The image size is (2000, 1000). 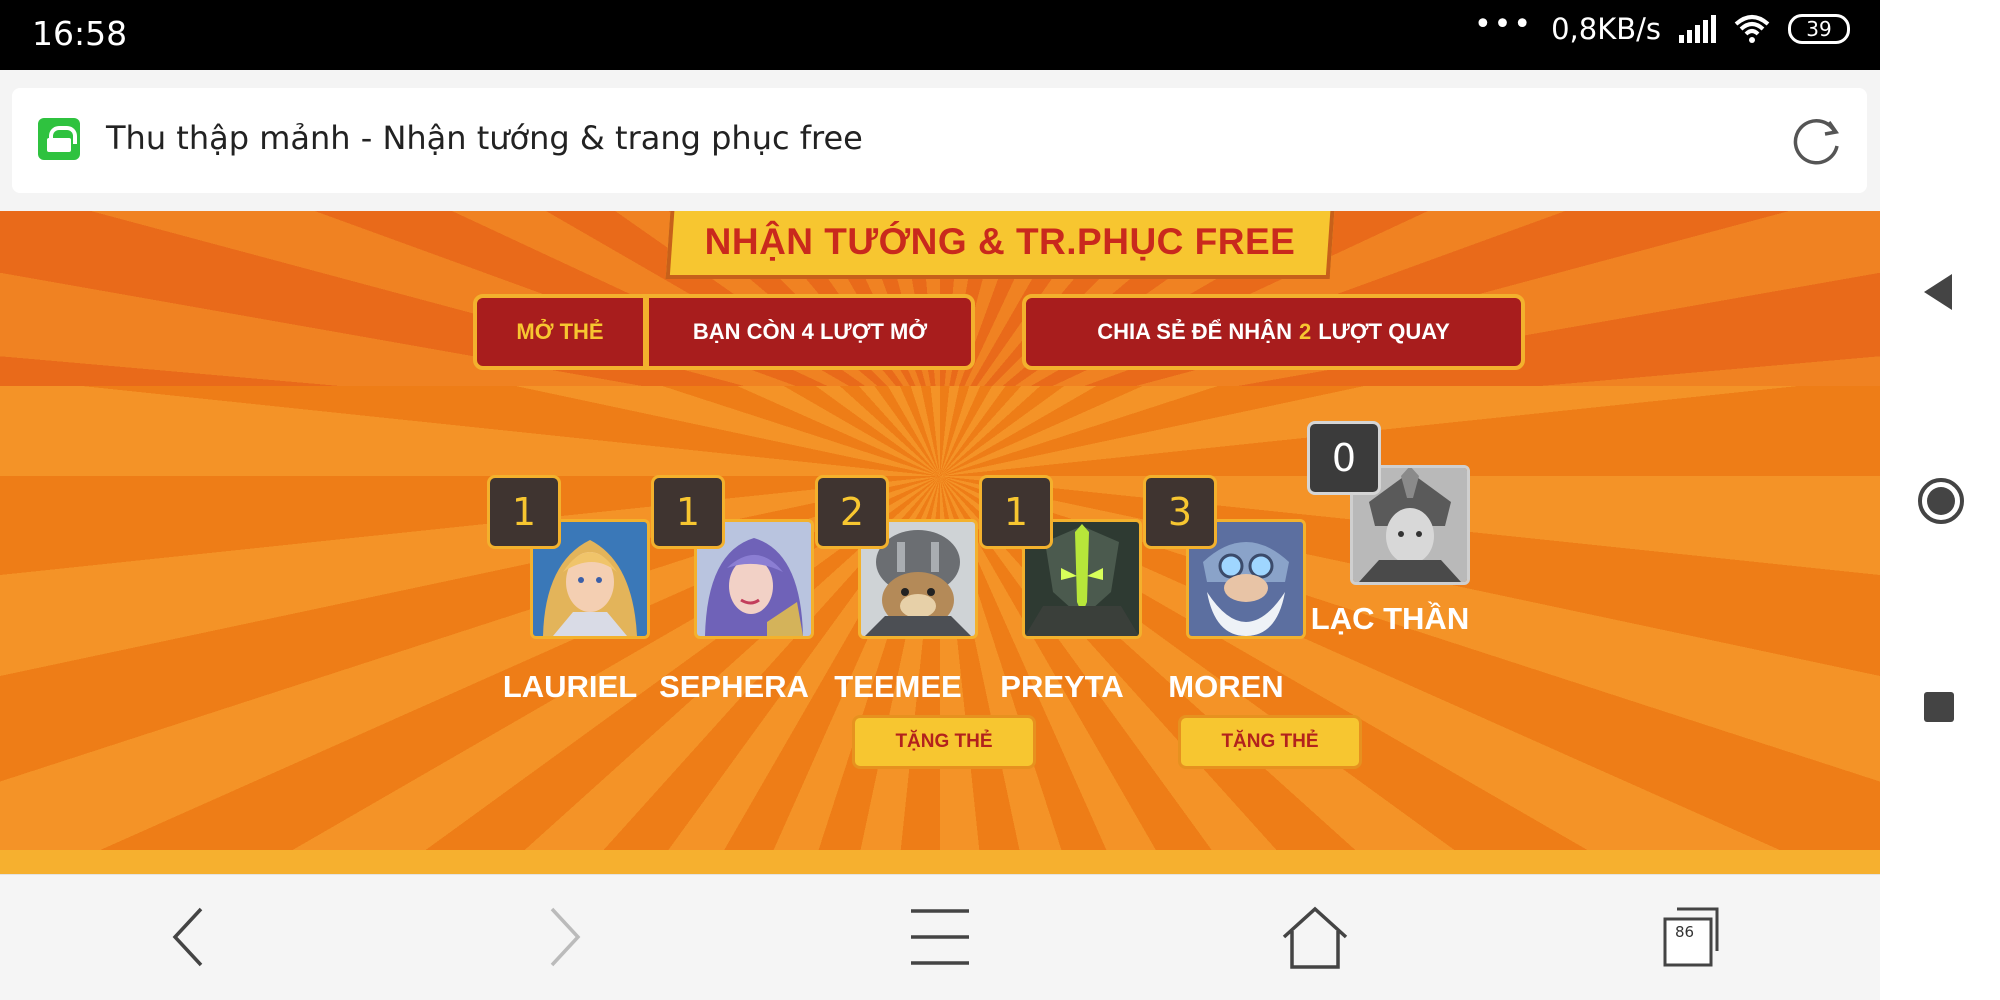 I want to click on share-suffix: LƯỢT QUAY, so click(x=1384, y=331).